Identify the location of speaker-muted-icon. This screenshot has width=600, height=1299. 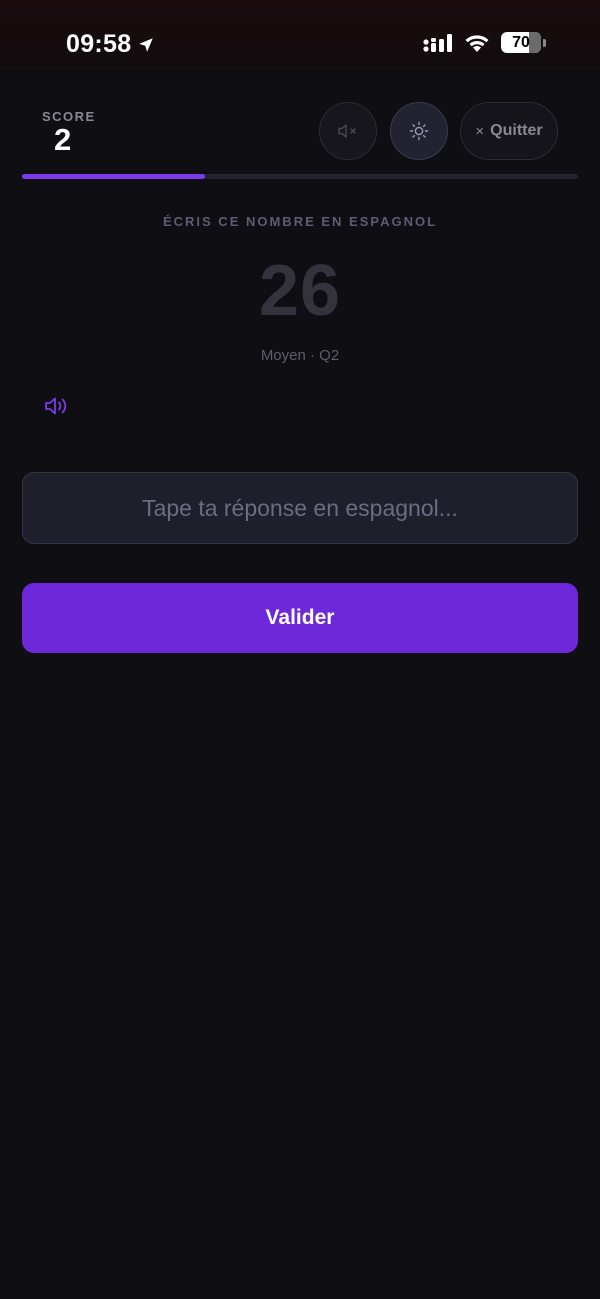
(347, 131).